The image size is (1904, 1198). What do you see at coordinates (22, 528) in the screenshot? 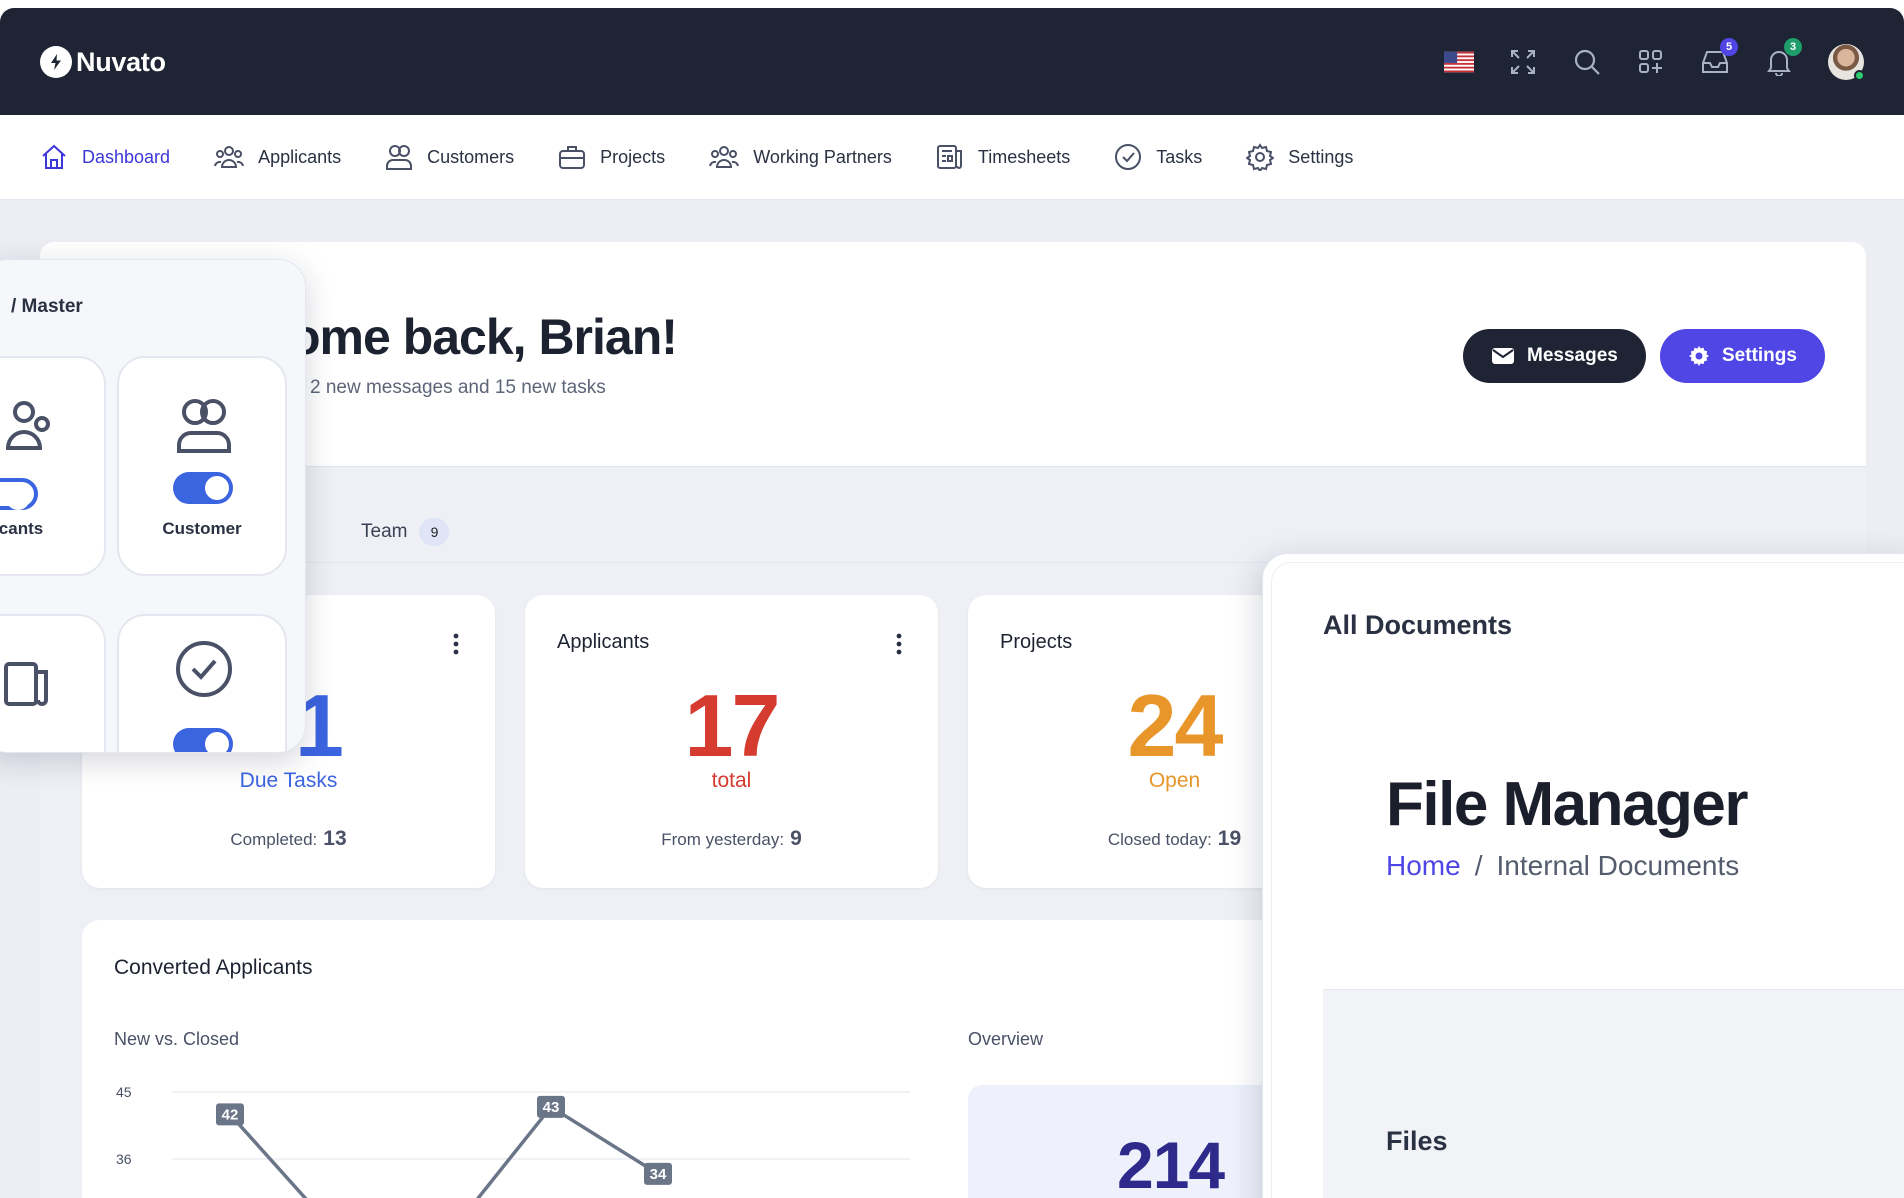
I see `tile-label: cants` at bounding box center [22, 528].